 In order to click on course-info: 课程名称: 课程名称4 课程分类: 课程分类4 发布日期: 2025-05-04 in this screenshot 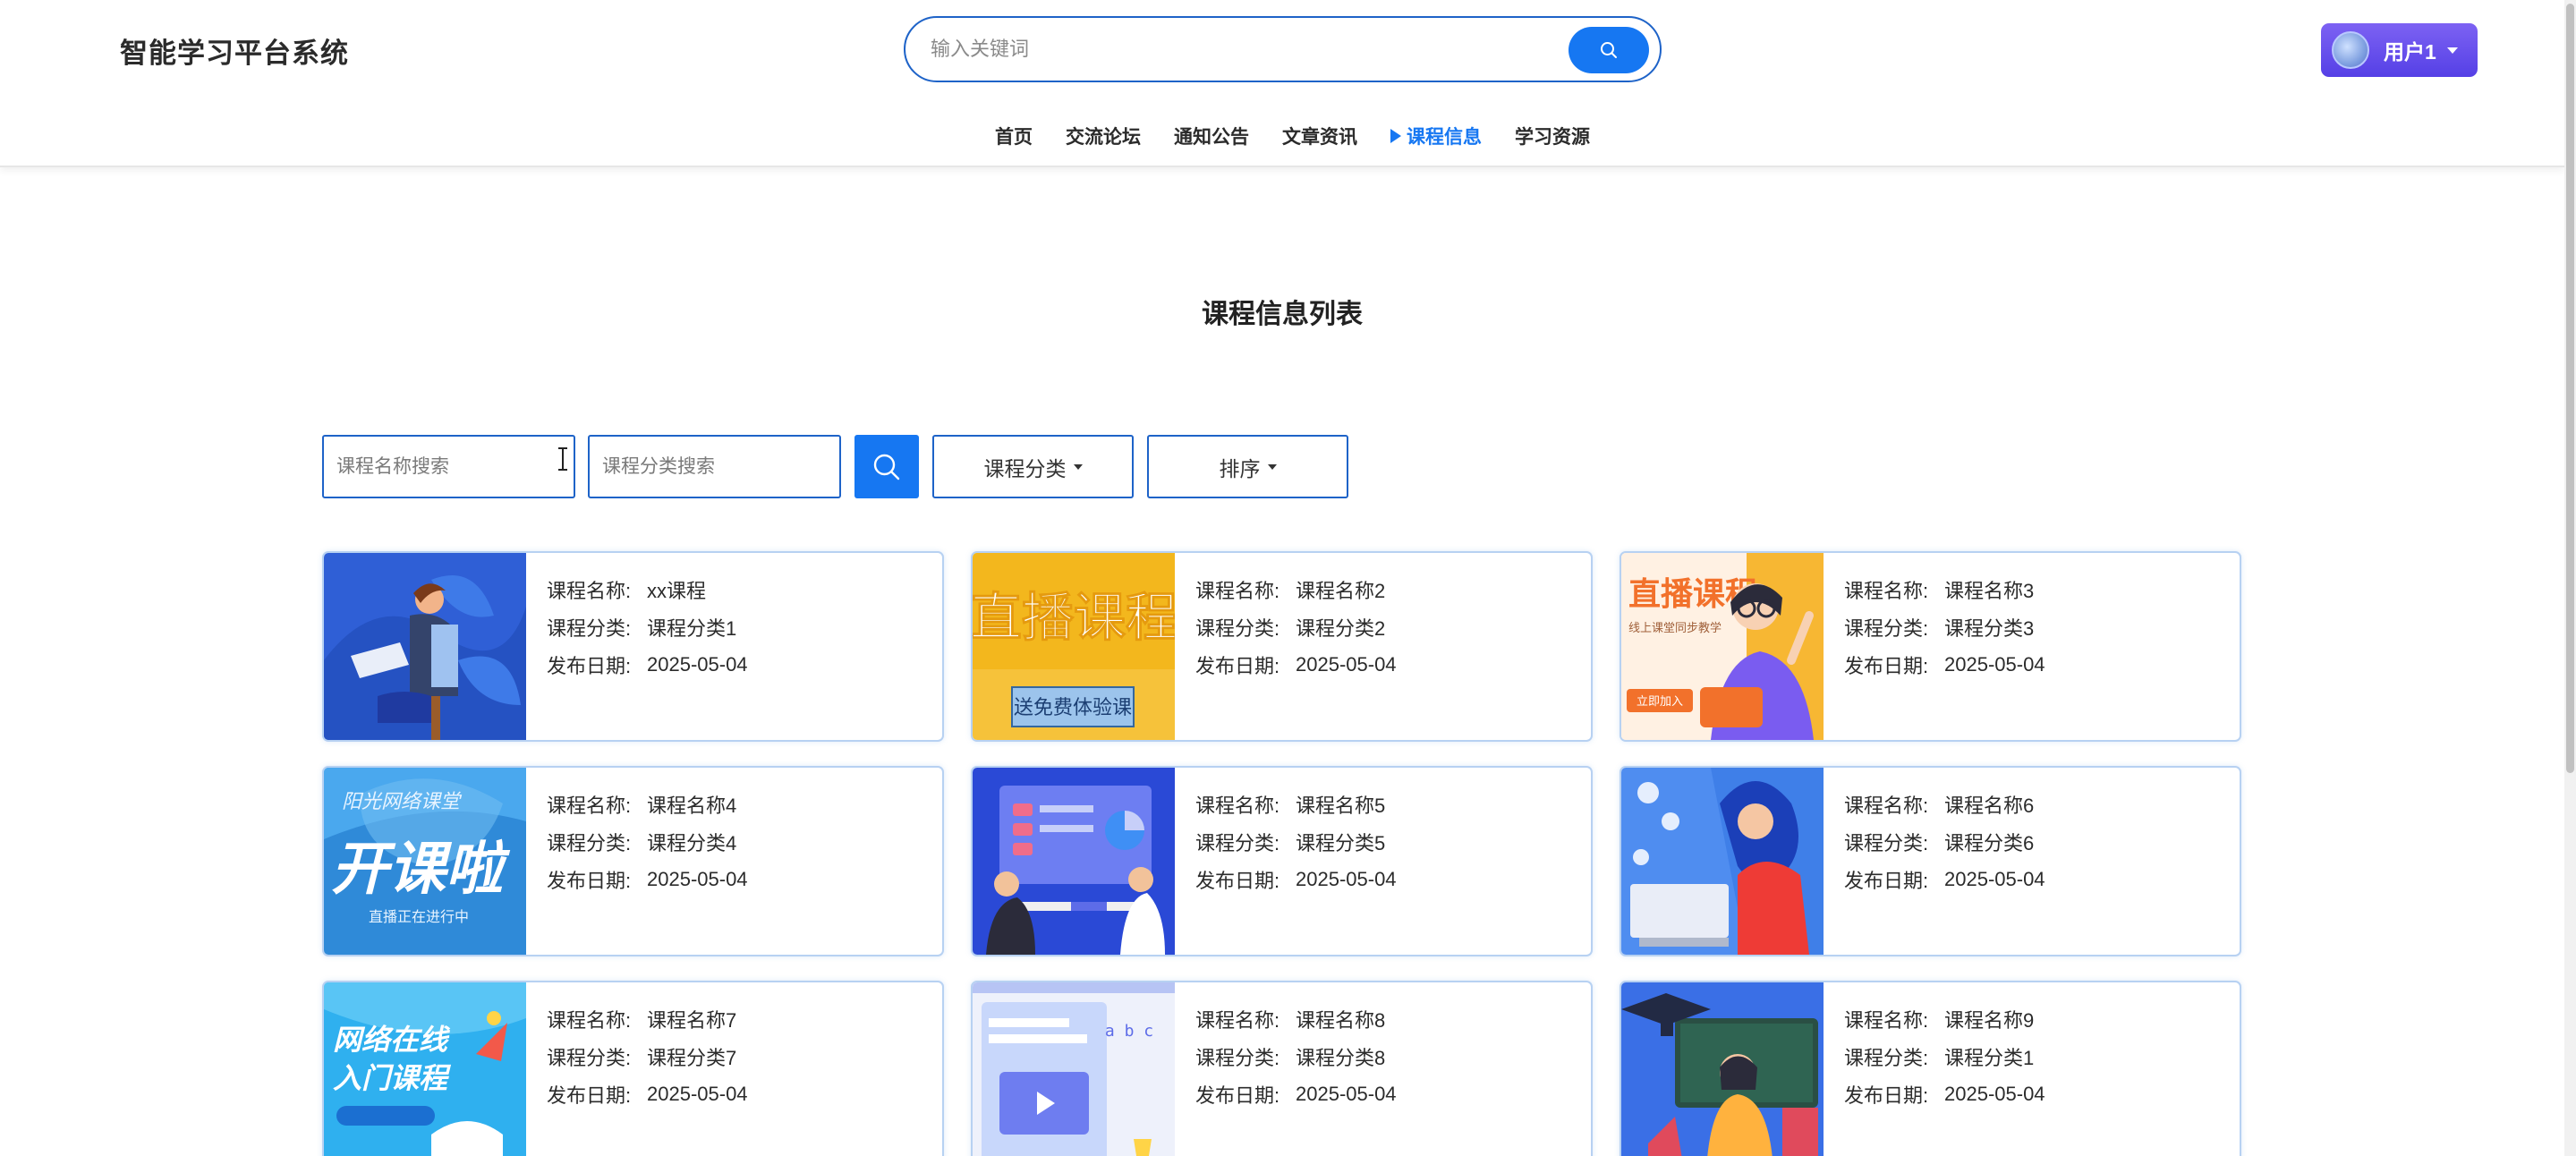, I will do `click(637, 861)`.